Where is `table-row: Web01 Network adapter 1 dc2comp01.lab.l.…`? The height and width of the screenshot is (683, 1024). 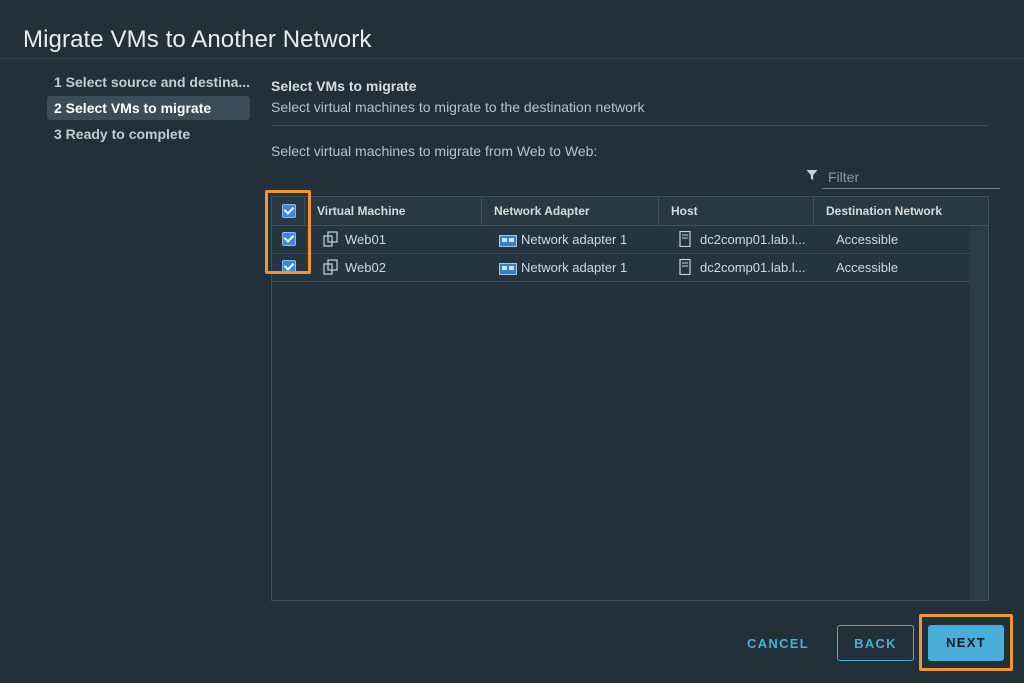
table-row: Web01 Network adapter 1 dc2comp01.lab.l.… is located at coordinates (621, 240).